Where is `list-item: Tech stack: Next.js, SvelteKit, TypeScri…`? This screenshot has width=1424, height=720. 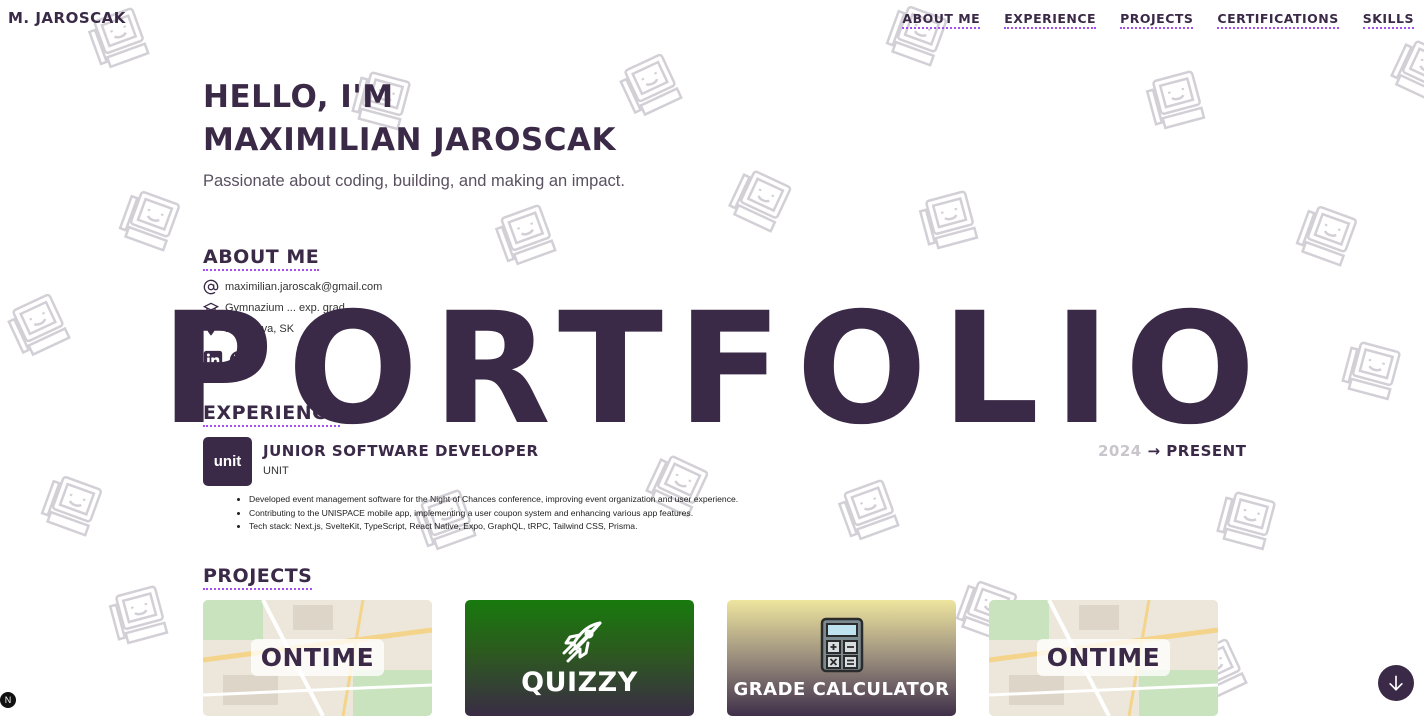
list-item: Tech stack: Next.js, SvelteKit, TypeScri… is located at coordinates (493, 527).